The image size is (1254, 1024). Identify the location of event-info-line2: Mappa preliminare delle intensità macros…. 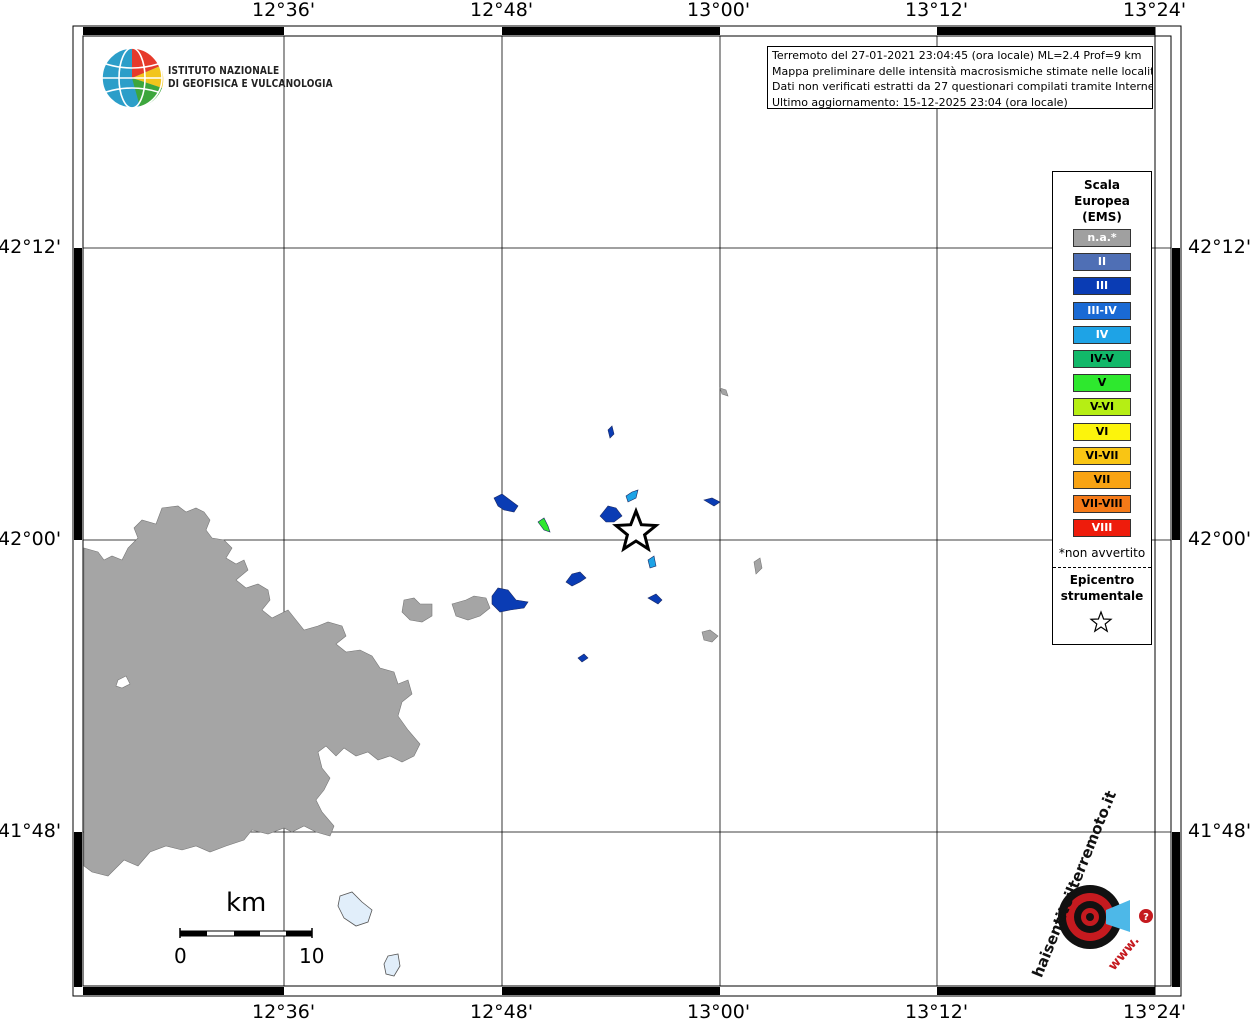
(962, 71).